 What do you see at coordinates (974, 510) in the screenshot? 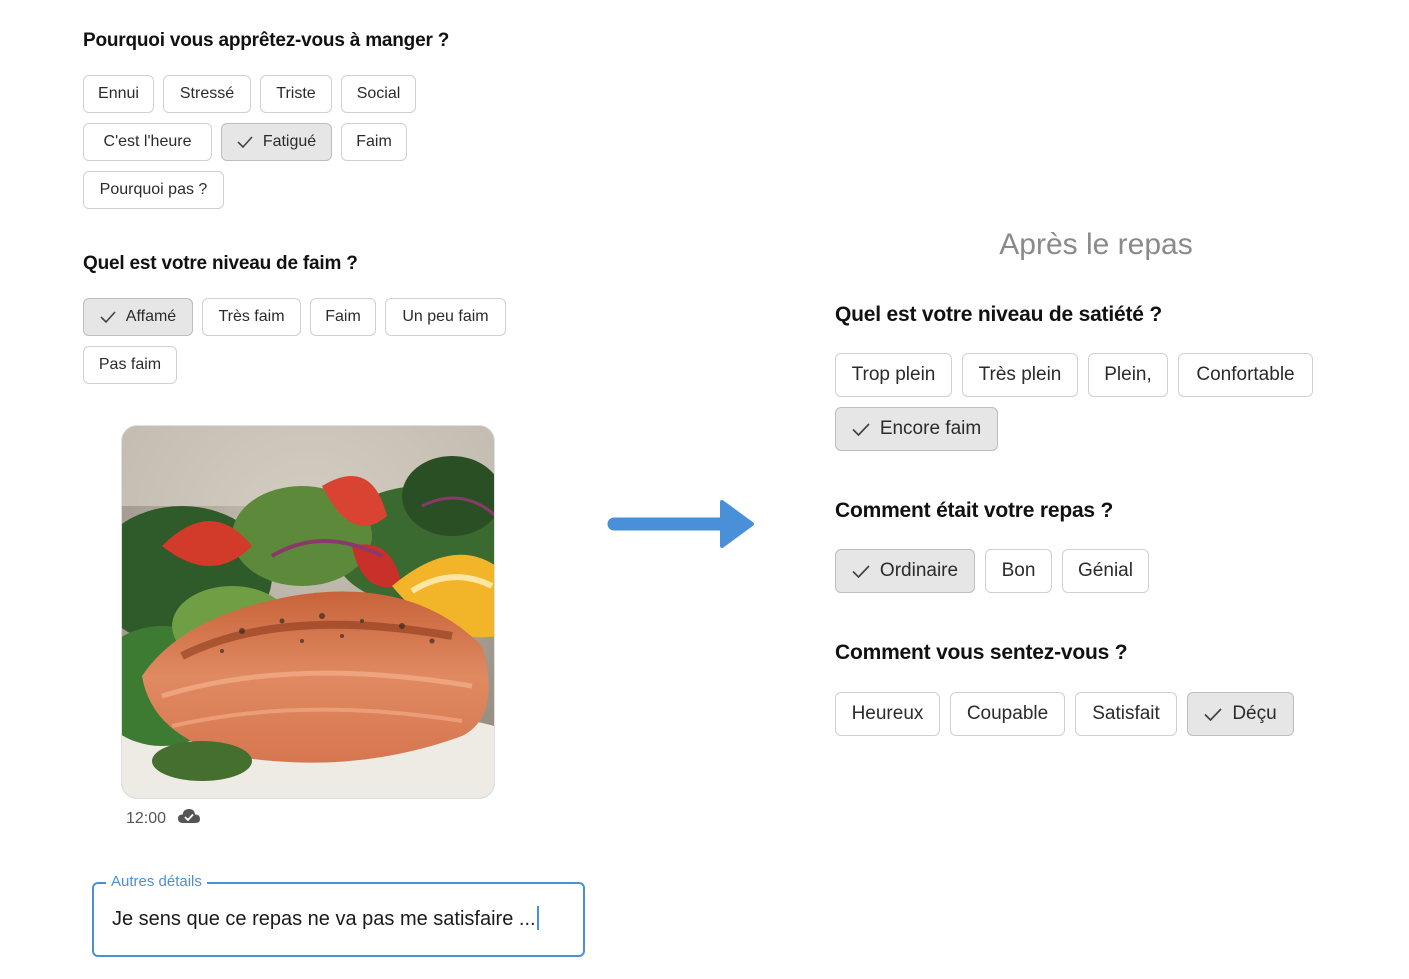
I see `meal-question: Comment était votre repas ?` at bounding box center [974, 510].